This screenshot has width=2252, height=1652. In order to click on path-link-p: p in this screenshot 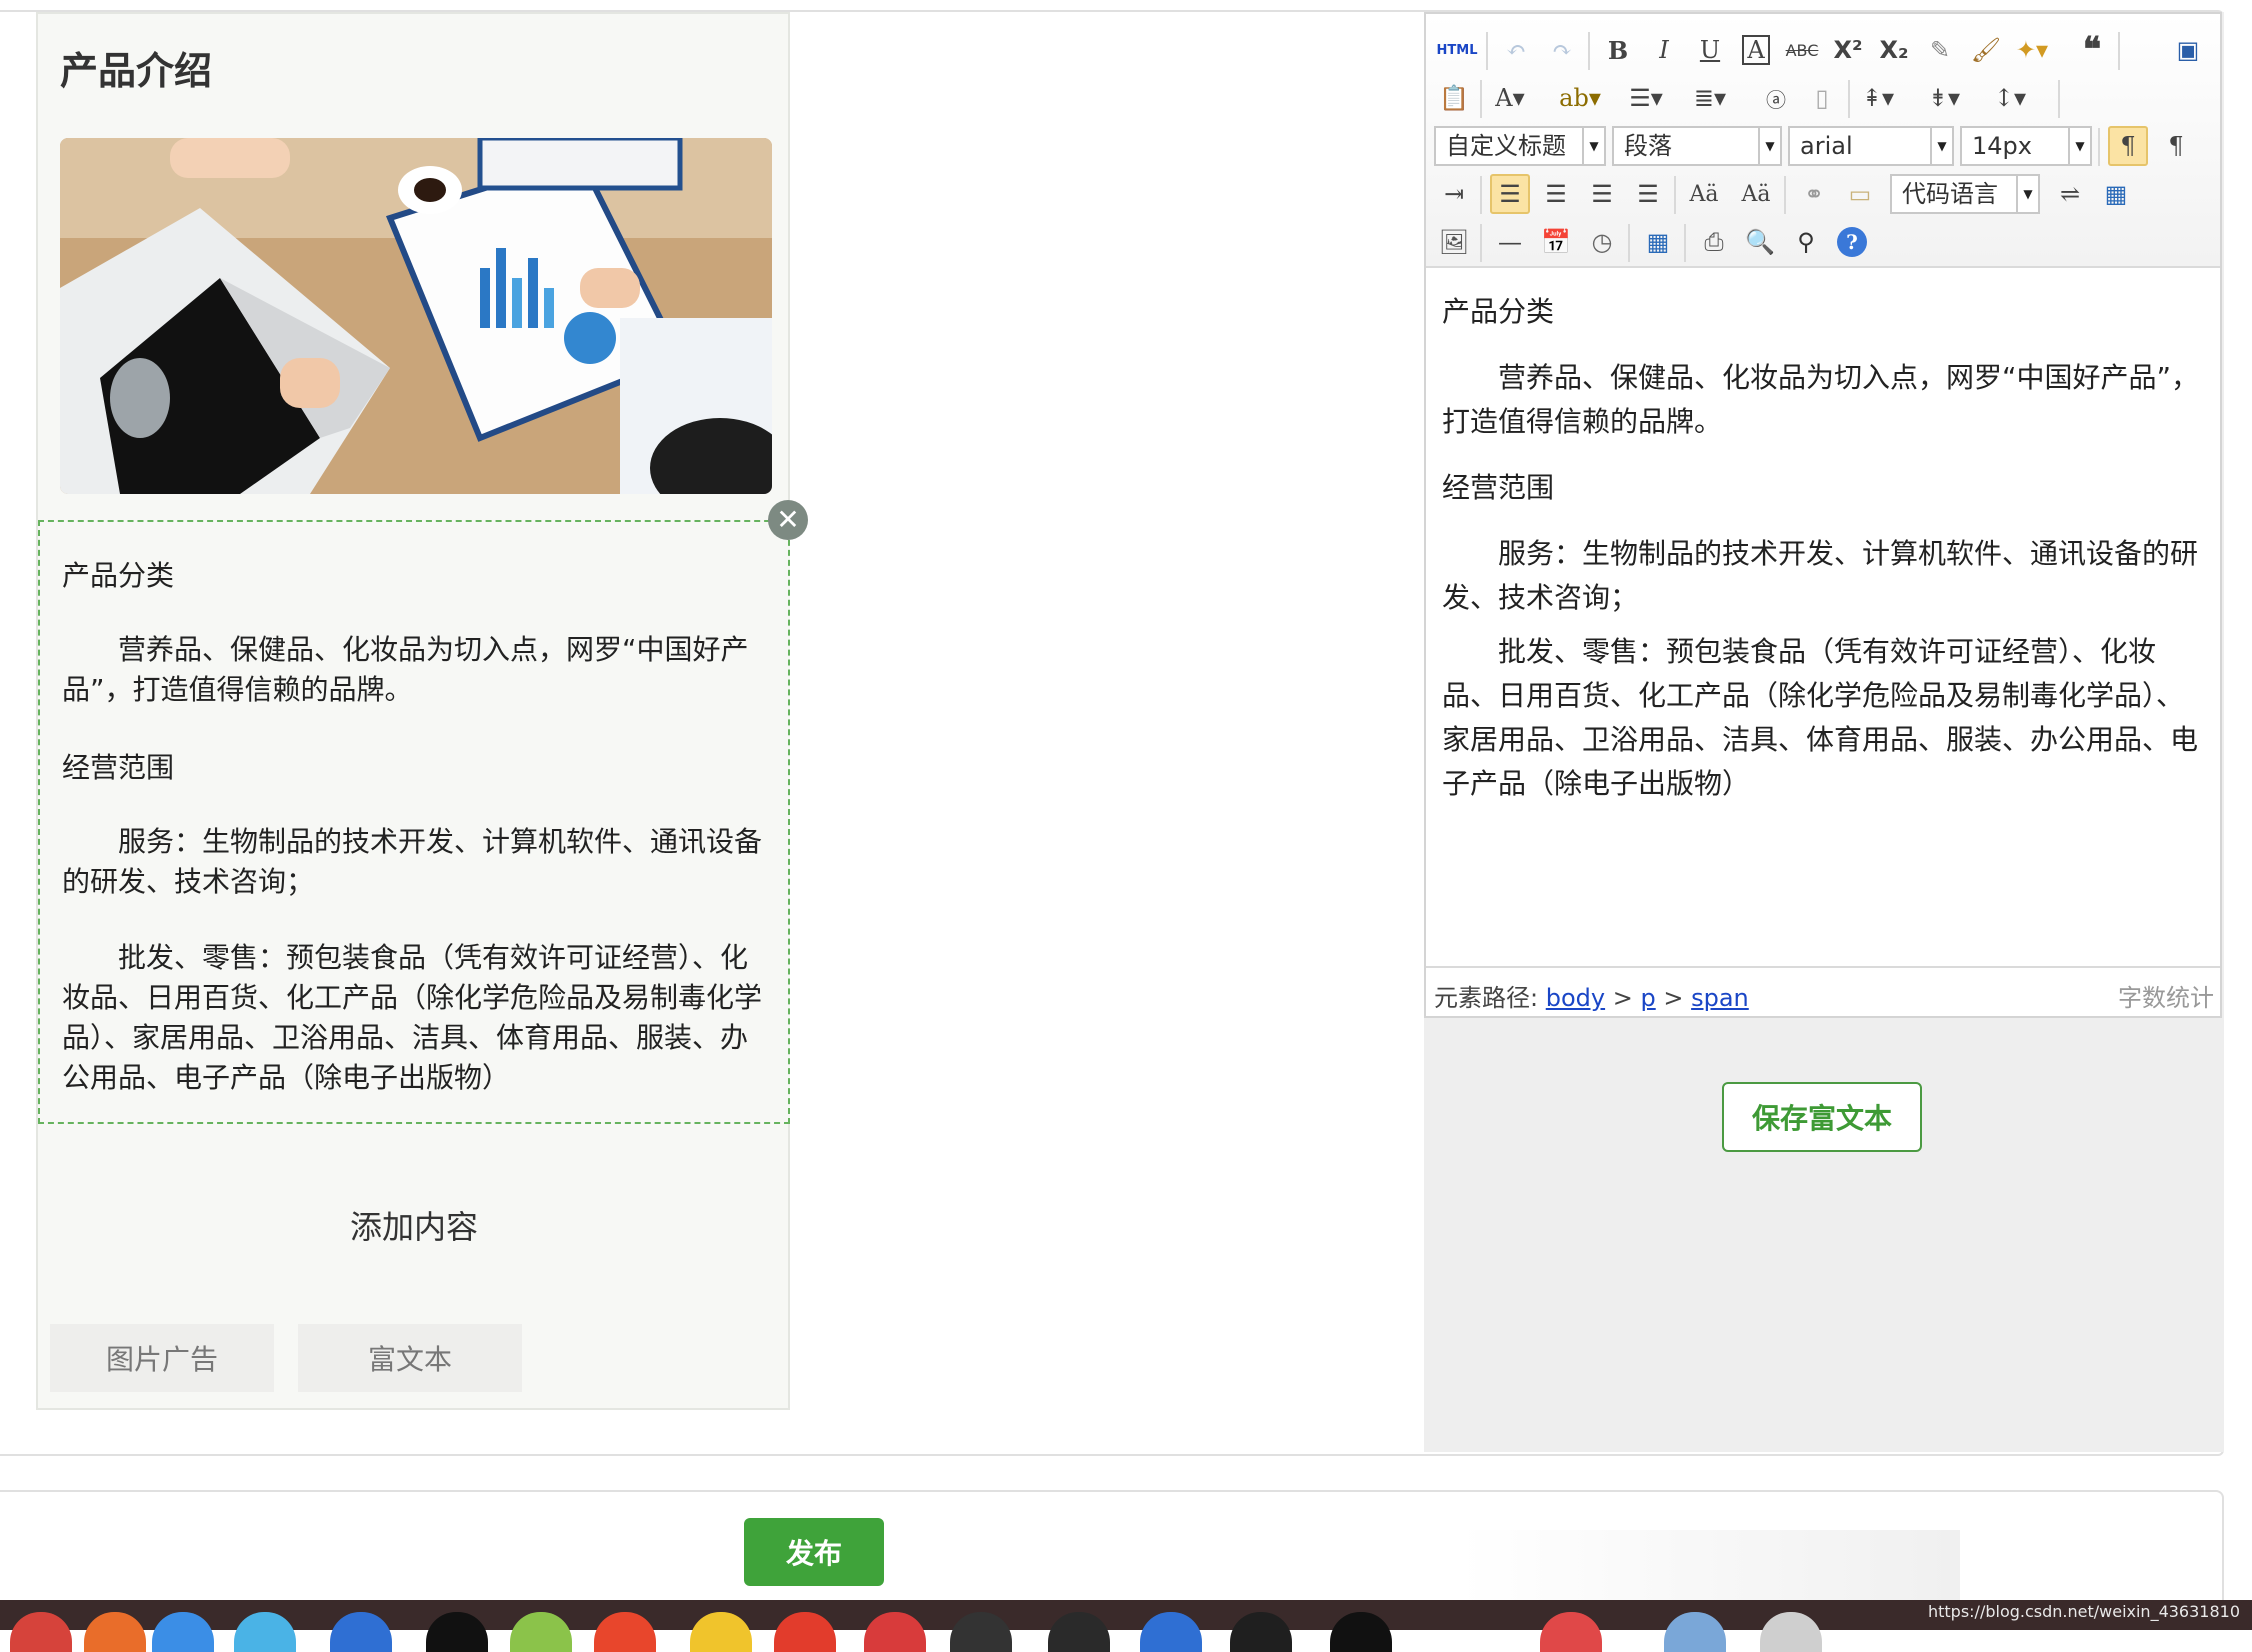, I will do `click(1647, 998)`.